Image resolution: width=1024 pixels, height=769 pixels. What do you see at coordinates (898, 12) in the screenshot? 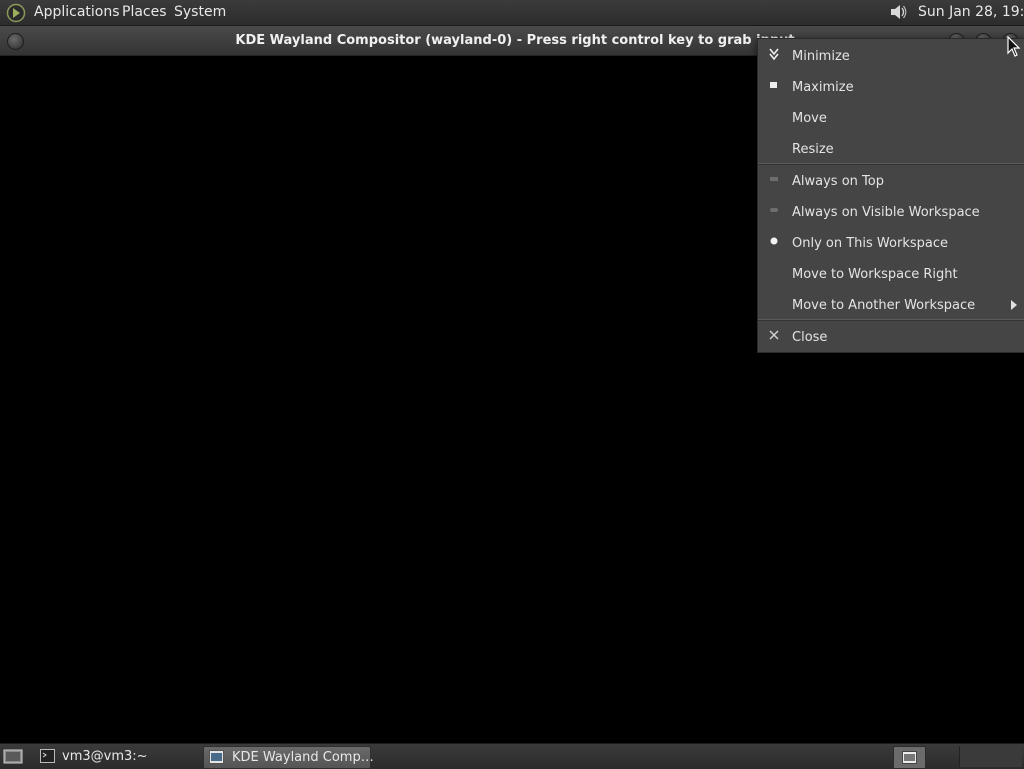
I see `volume-icon` at bounding box center [898, 12].